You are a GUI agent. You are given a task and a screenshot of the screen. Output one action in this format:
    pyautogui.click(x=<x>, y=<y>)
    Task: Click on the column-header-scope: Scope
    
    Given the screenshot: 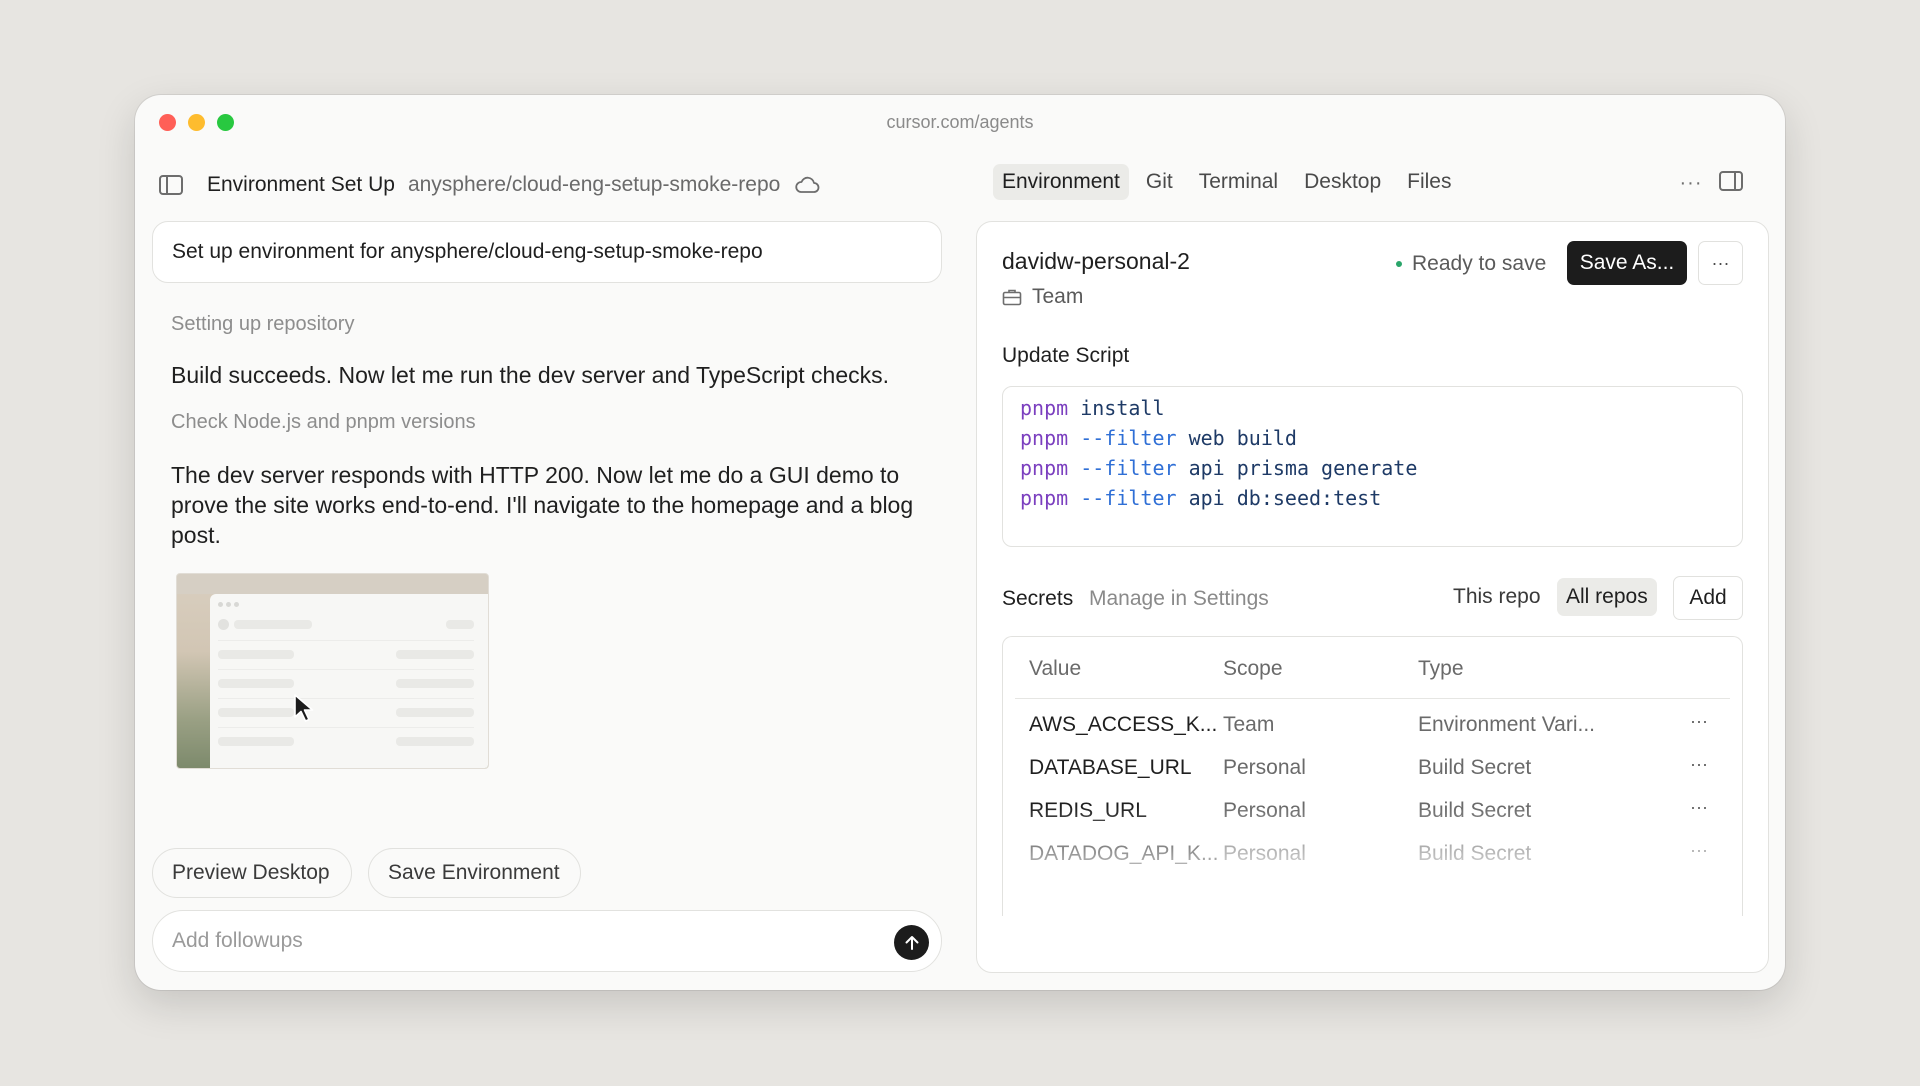 What is the action you would take?
    pyautogui.click(x=1253, y=668)
    